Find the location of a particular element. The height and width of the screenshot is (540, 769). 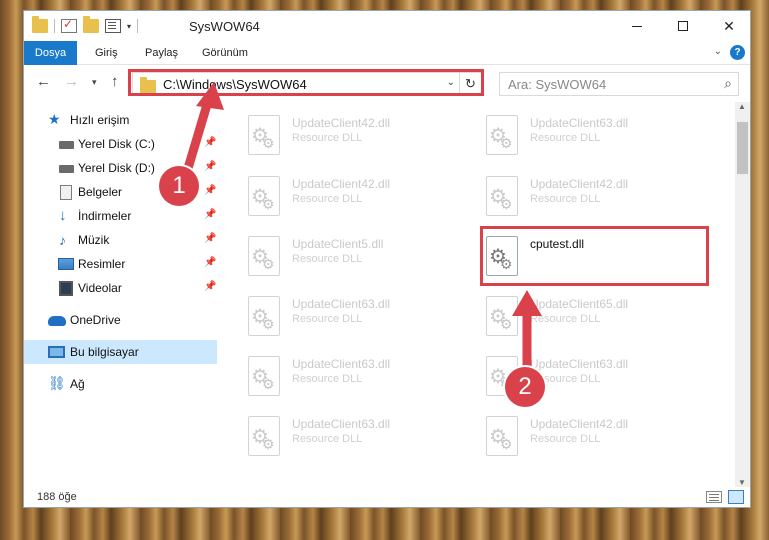

qat-dropdown-icon: ▾ is located at coordinates (129, 26).